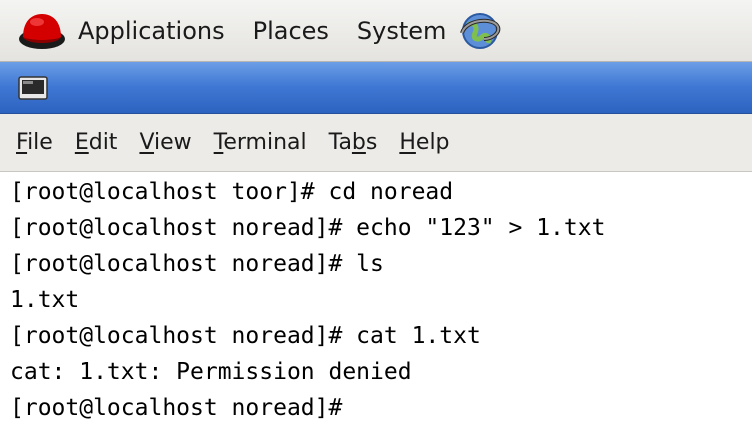 The image size is (752, 426). I want to click on web-browser-icon, so click(480, 31).